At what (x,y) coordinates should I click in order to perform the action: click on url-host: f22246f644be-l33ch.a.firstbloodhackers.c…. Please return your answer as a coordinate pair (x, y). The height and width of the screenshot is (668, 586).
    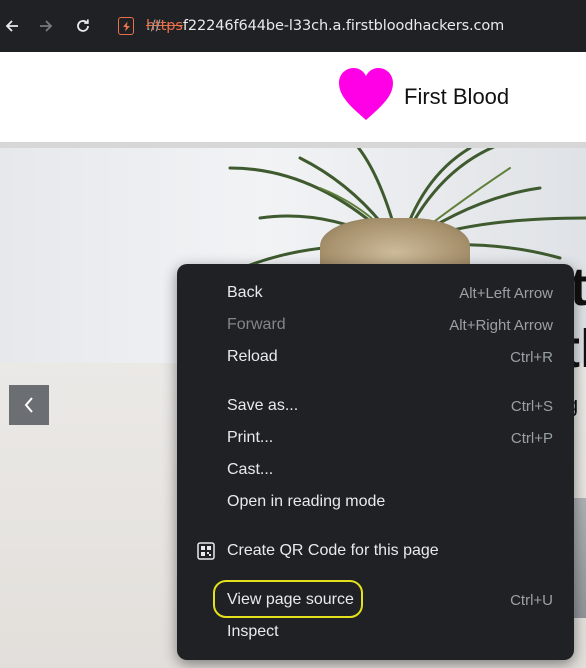
    Looking at the image, I should click on (343, 26).